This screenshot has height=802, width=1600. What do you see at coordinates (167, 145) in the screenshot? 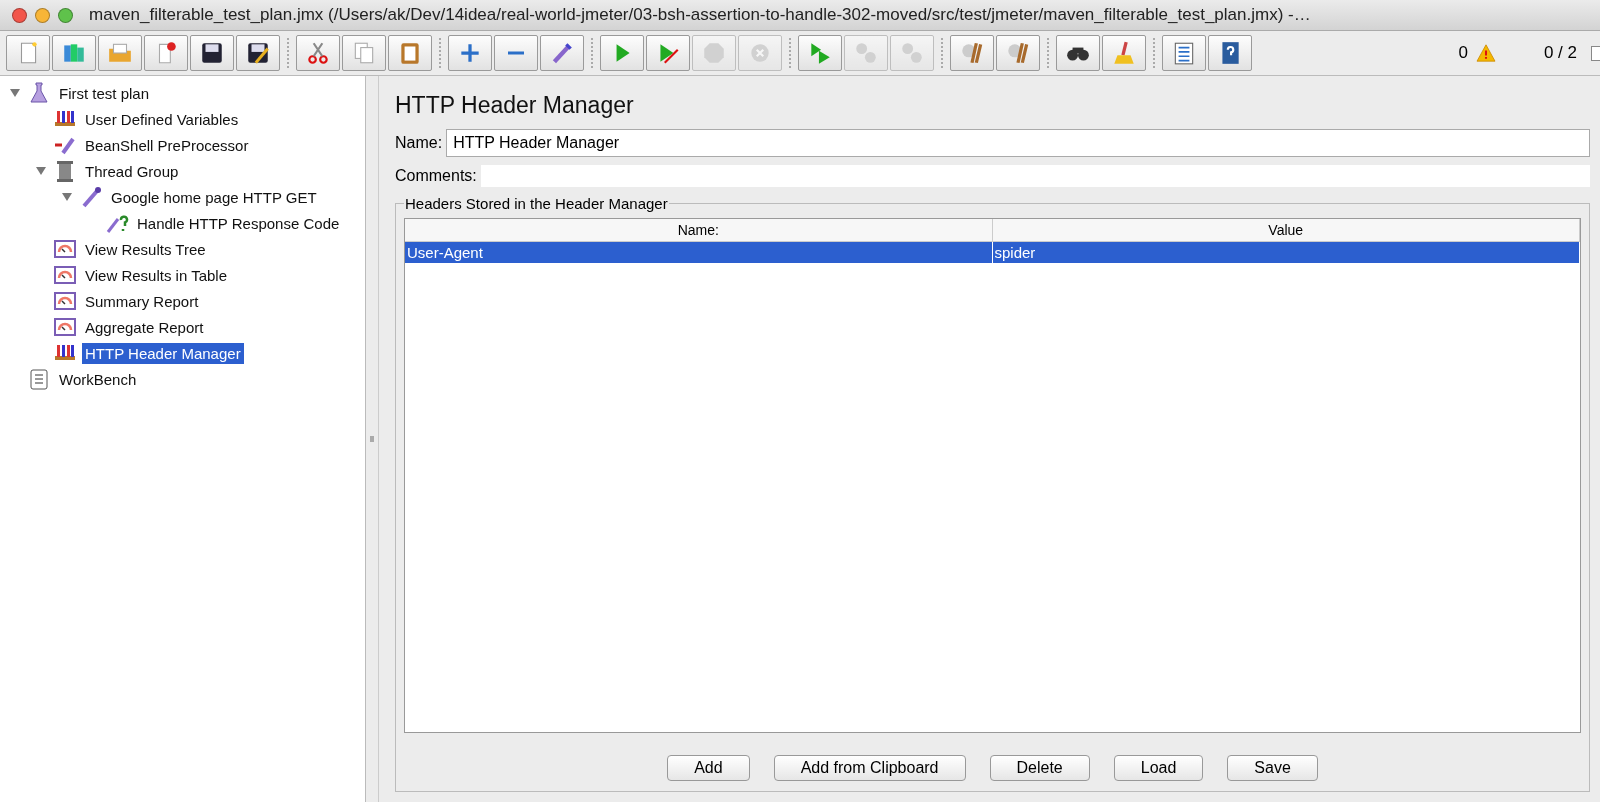
I see `tree-item: BeanShell PreProcessor` at bounding box center [167, 145].